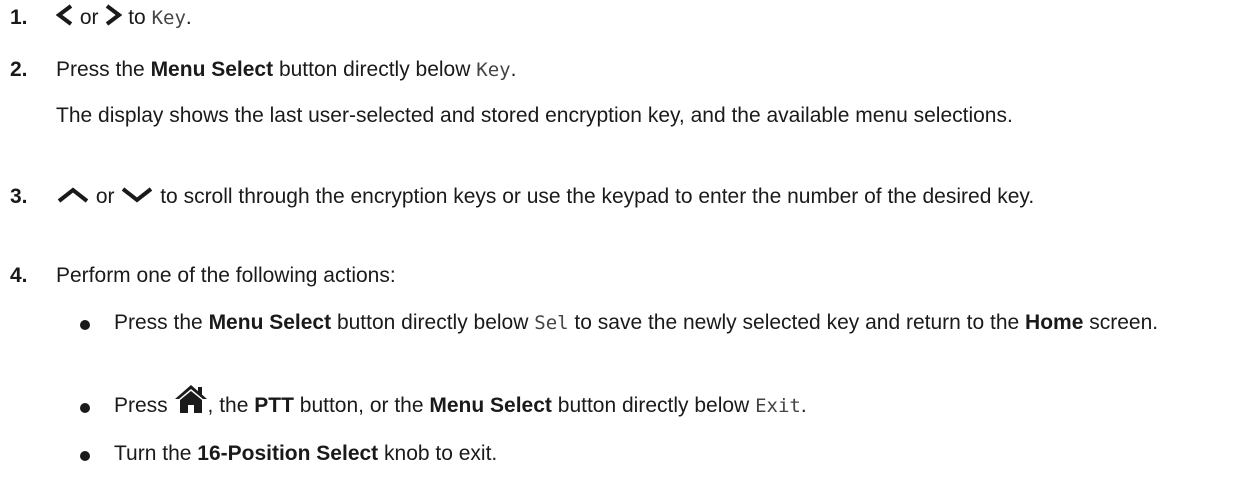 This screenshot has height=481, width=1249. Describe the element at coordinates (19, 196) in the screenshot. I see `step-number: 3.` at that location.